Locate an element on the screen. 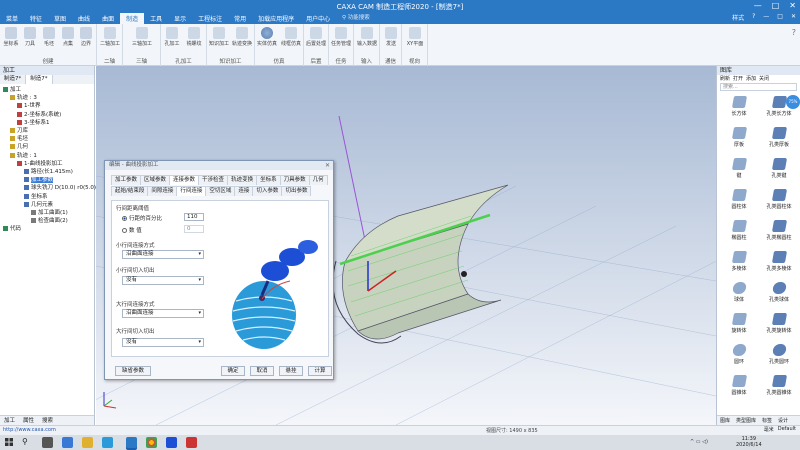 The width and height of the screenshot is (800, 450). xy-plane-button: XY平面 is located at coordinates (415, 37).